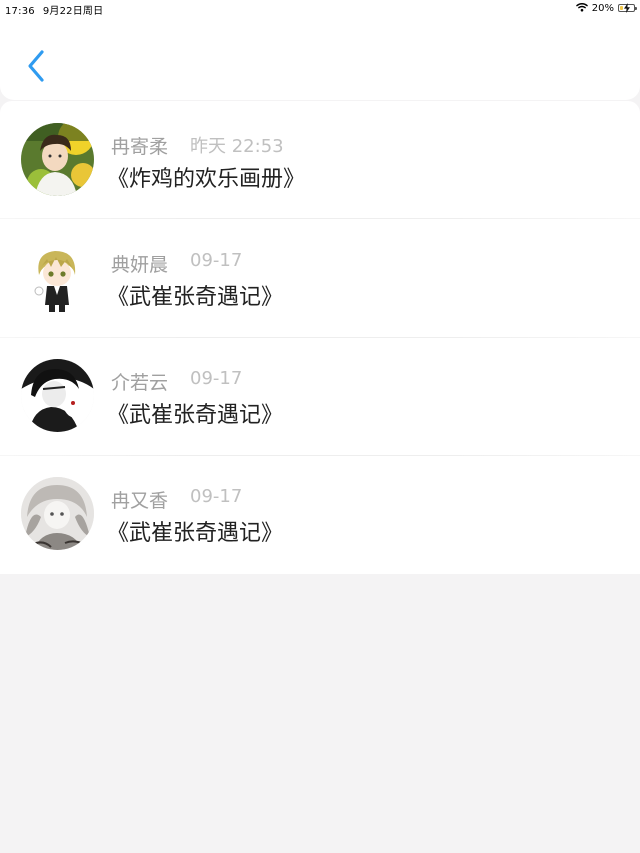 This screenshot has width=640, height=853. I want to click on list-item: 典妍晨 09-17 《武崔张奇遇记》, so click(320, 278).